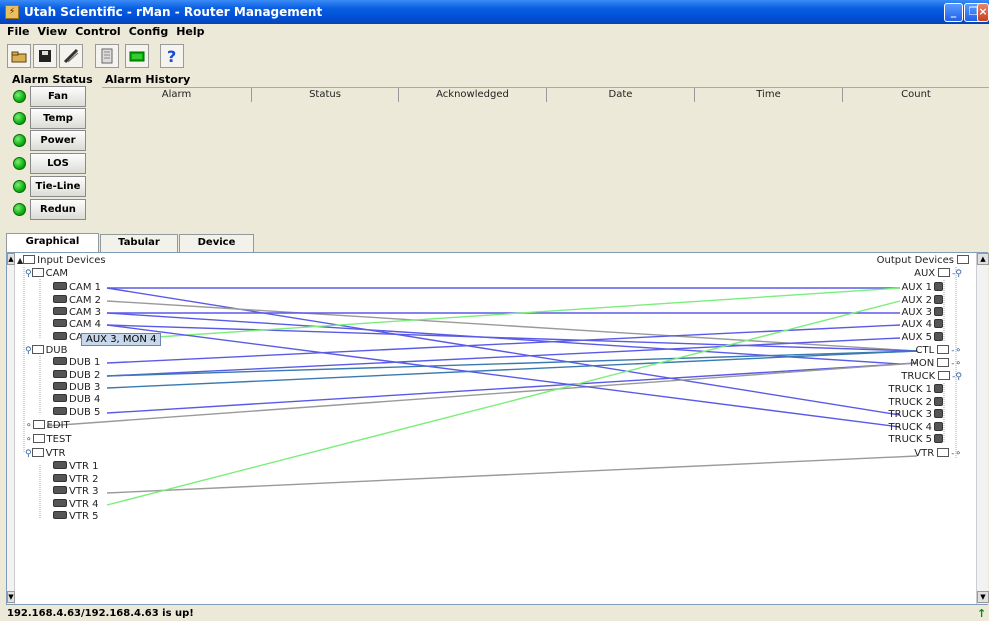 This screenshot has height=621, width=989. What do you see at coordinates (17, 31) in the screenshot?
I see `menu-file: File` at bounding box center [17, 31].